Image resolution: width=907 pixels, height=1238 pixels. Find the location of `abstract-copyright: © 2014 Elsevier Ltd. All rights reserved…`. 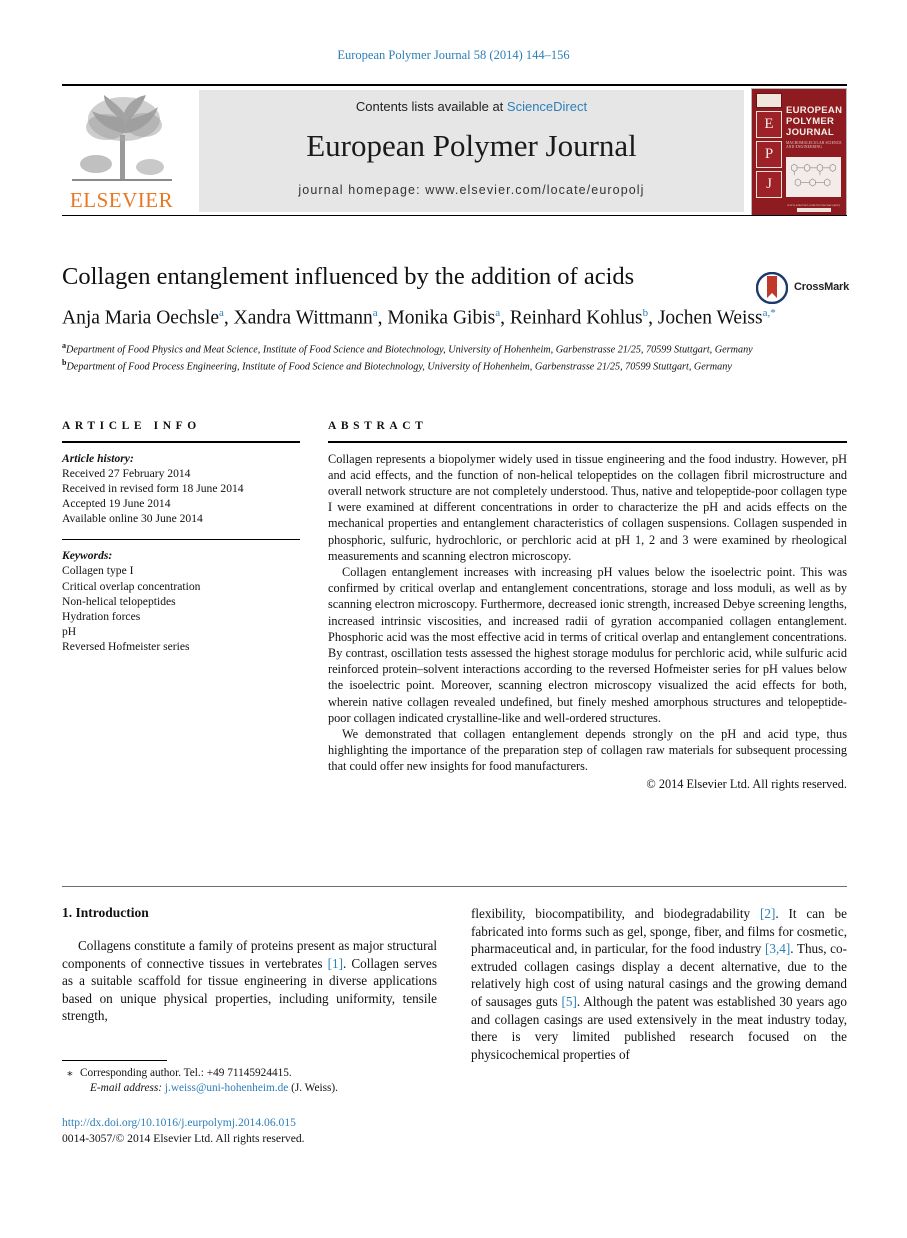

abstract-copyright: © 2014 Elsevier Ltd. All rights reserved… is located at coordinates (746, 783).